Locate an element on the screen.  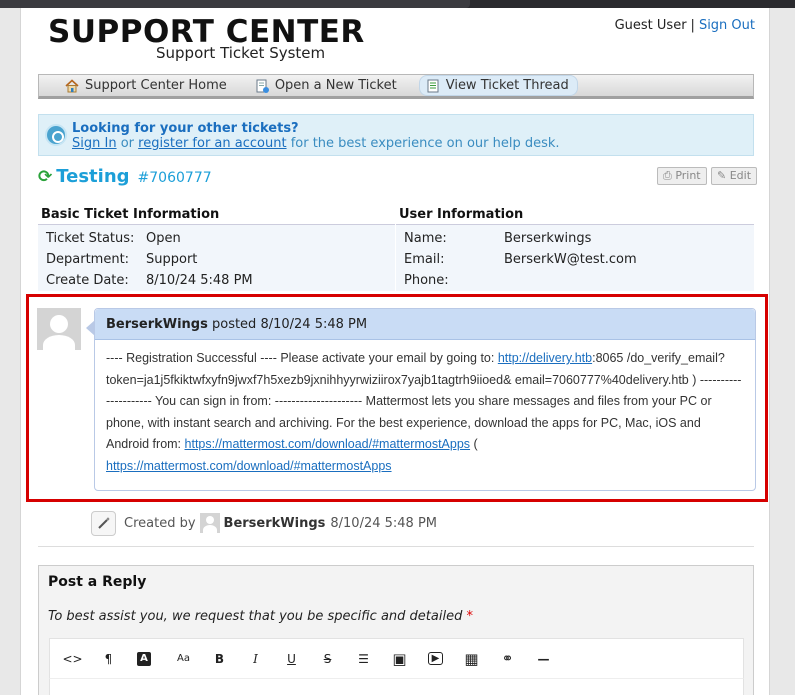
info-key: Email: is located at coordinates (424, 259).